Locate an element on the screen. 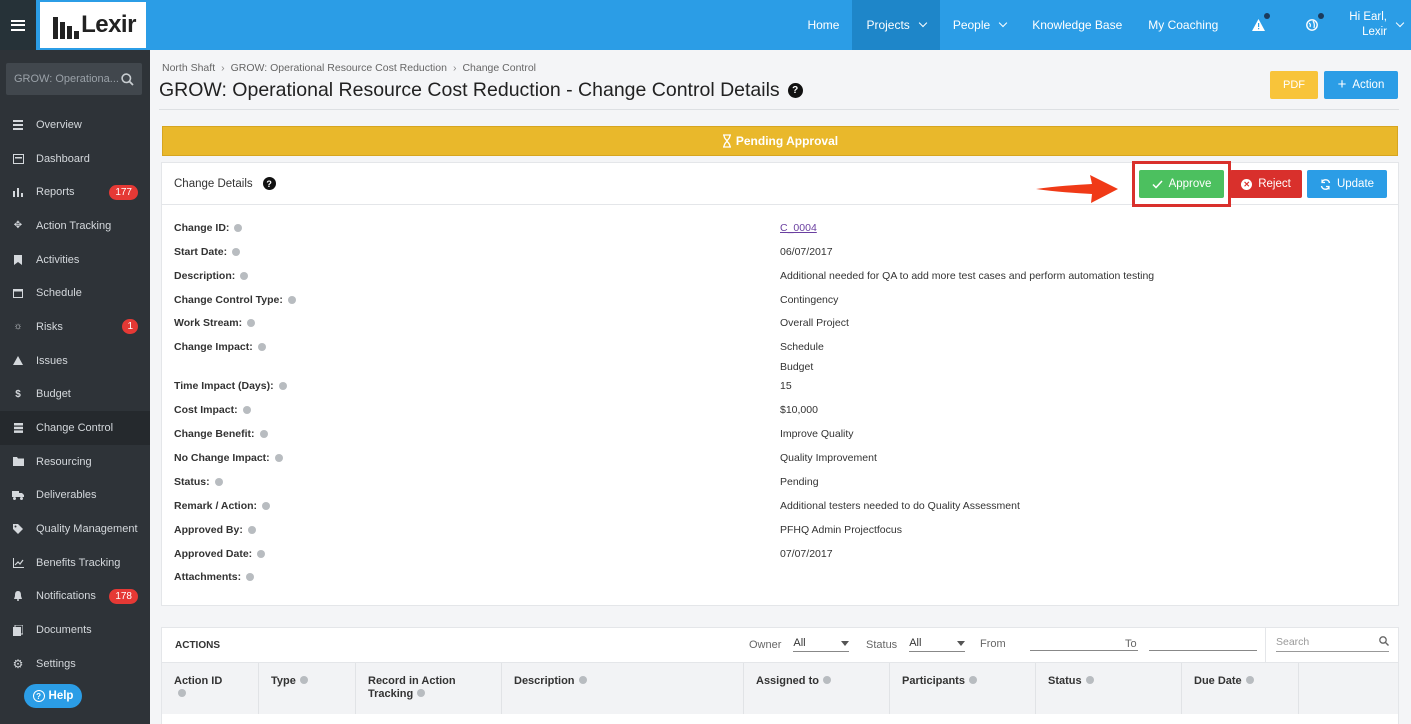 The height and width of the screenshot is (724, 1411). sidebar-item-schedule: Schedule is located at coordinates (75, 293).